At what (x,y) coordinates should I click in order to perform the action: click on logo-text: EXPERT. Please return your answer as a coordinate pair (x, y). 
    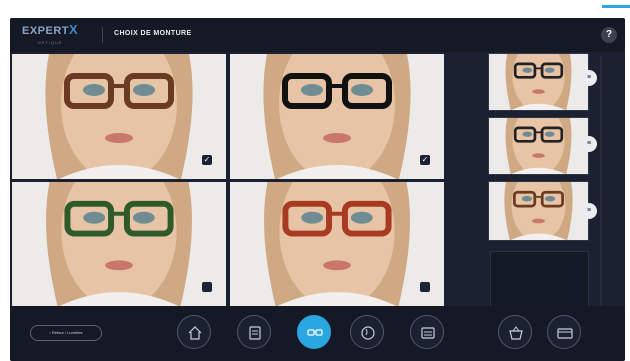
    Looking at the image, I should click on (46, 31).